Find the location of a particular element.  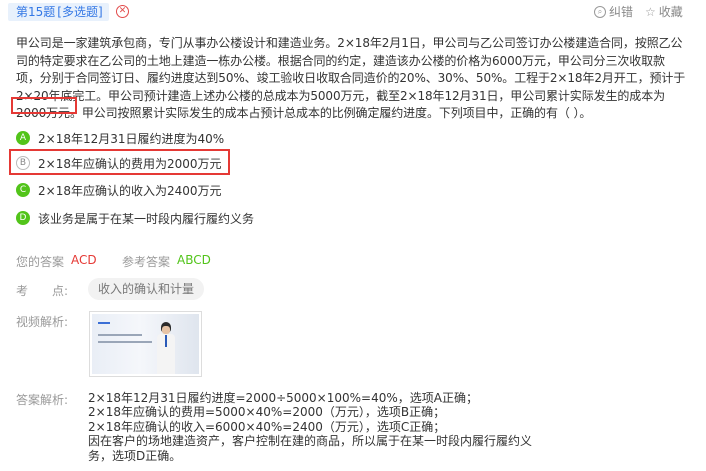

video-analysis-label: 视频解析: is located at coordinates (42, 322).